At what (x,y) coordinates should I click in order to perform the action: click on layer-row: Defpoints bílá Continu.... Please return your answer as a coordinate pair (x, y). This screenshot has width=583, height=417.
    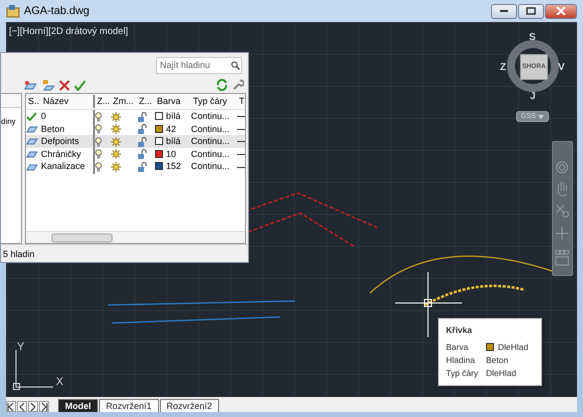
    Looking at the image, I should click on (135, 141).